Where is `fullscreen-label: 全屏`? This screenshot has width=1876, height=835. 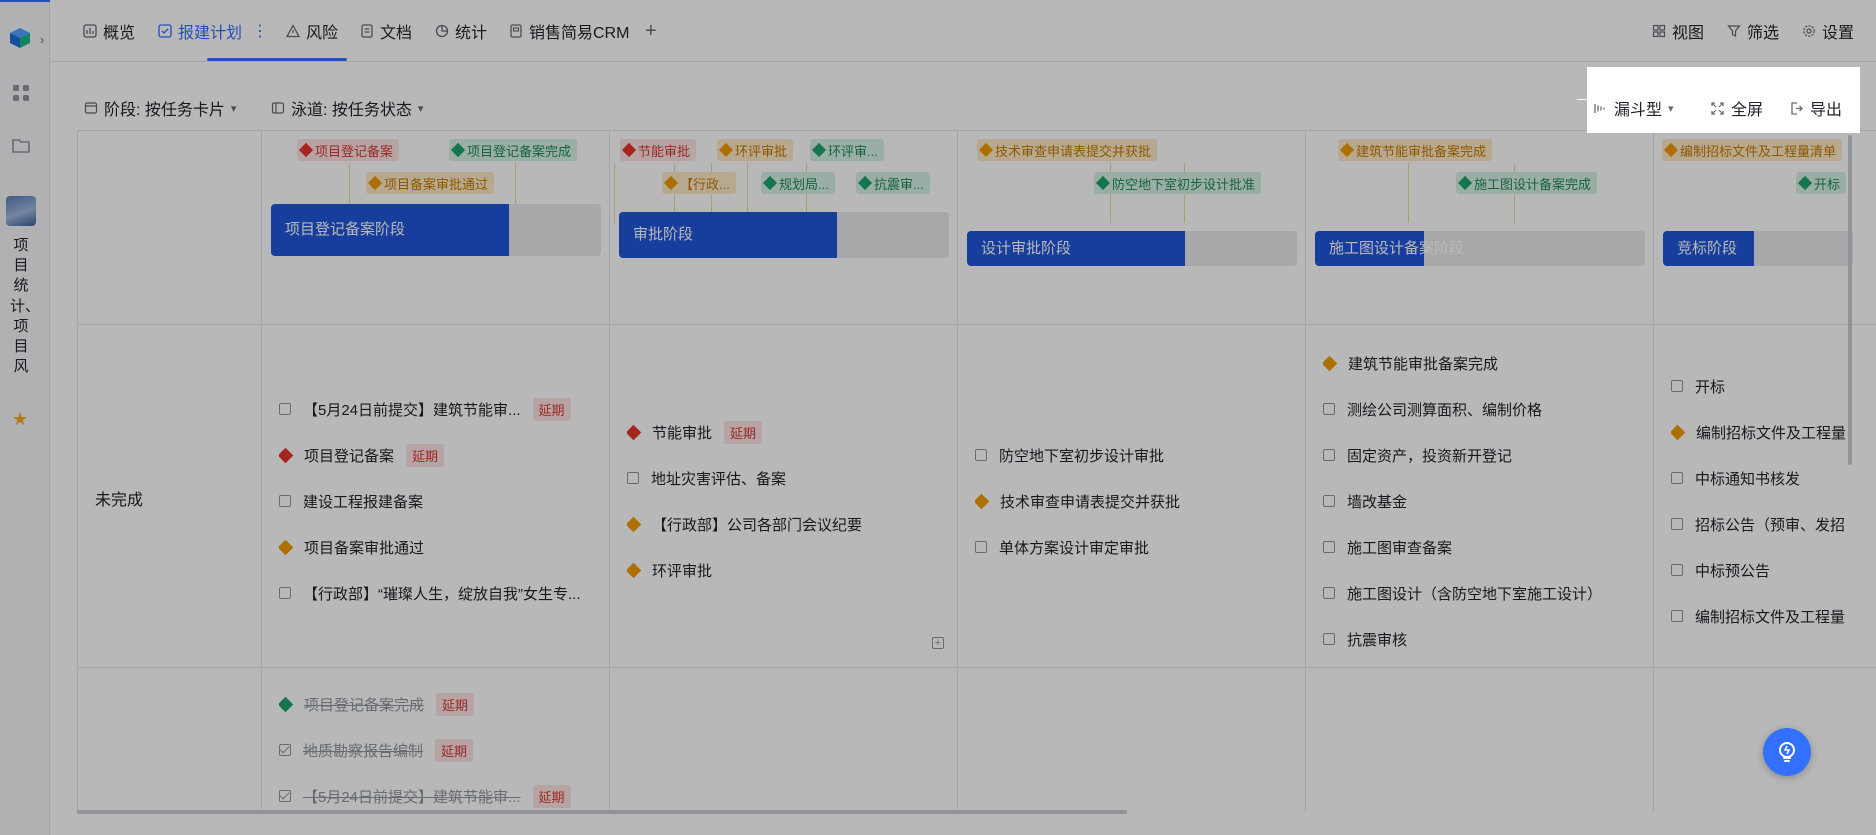
fullscreen-label: 全屏 is located at coordinates (1747, 110).